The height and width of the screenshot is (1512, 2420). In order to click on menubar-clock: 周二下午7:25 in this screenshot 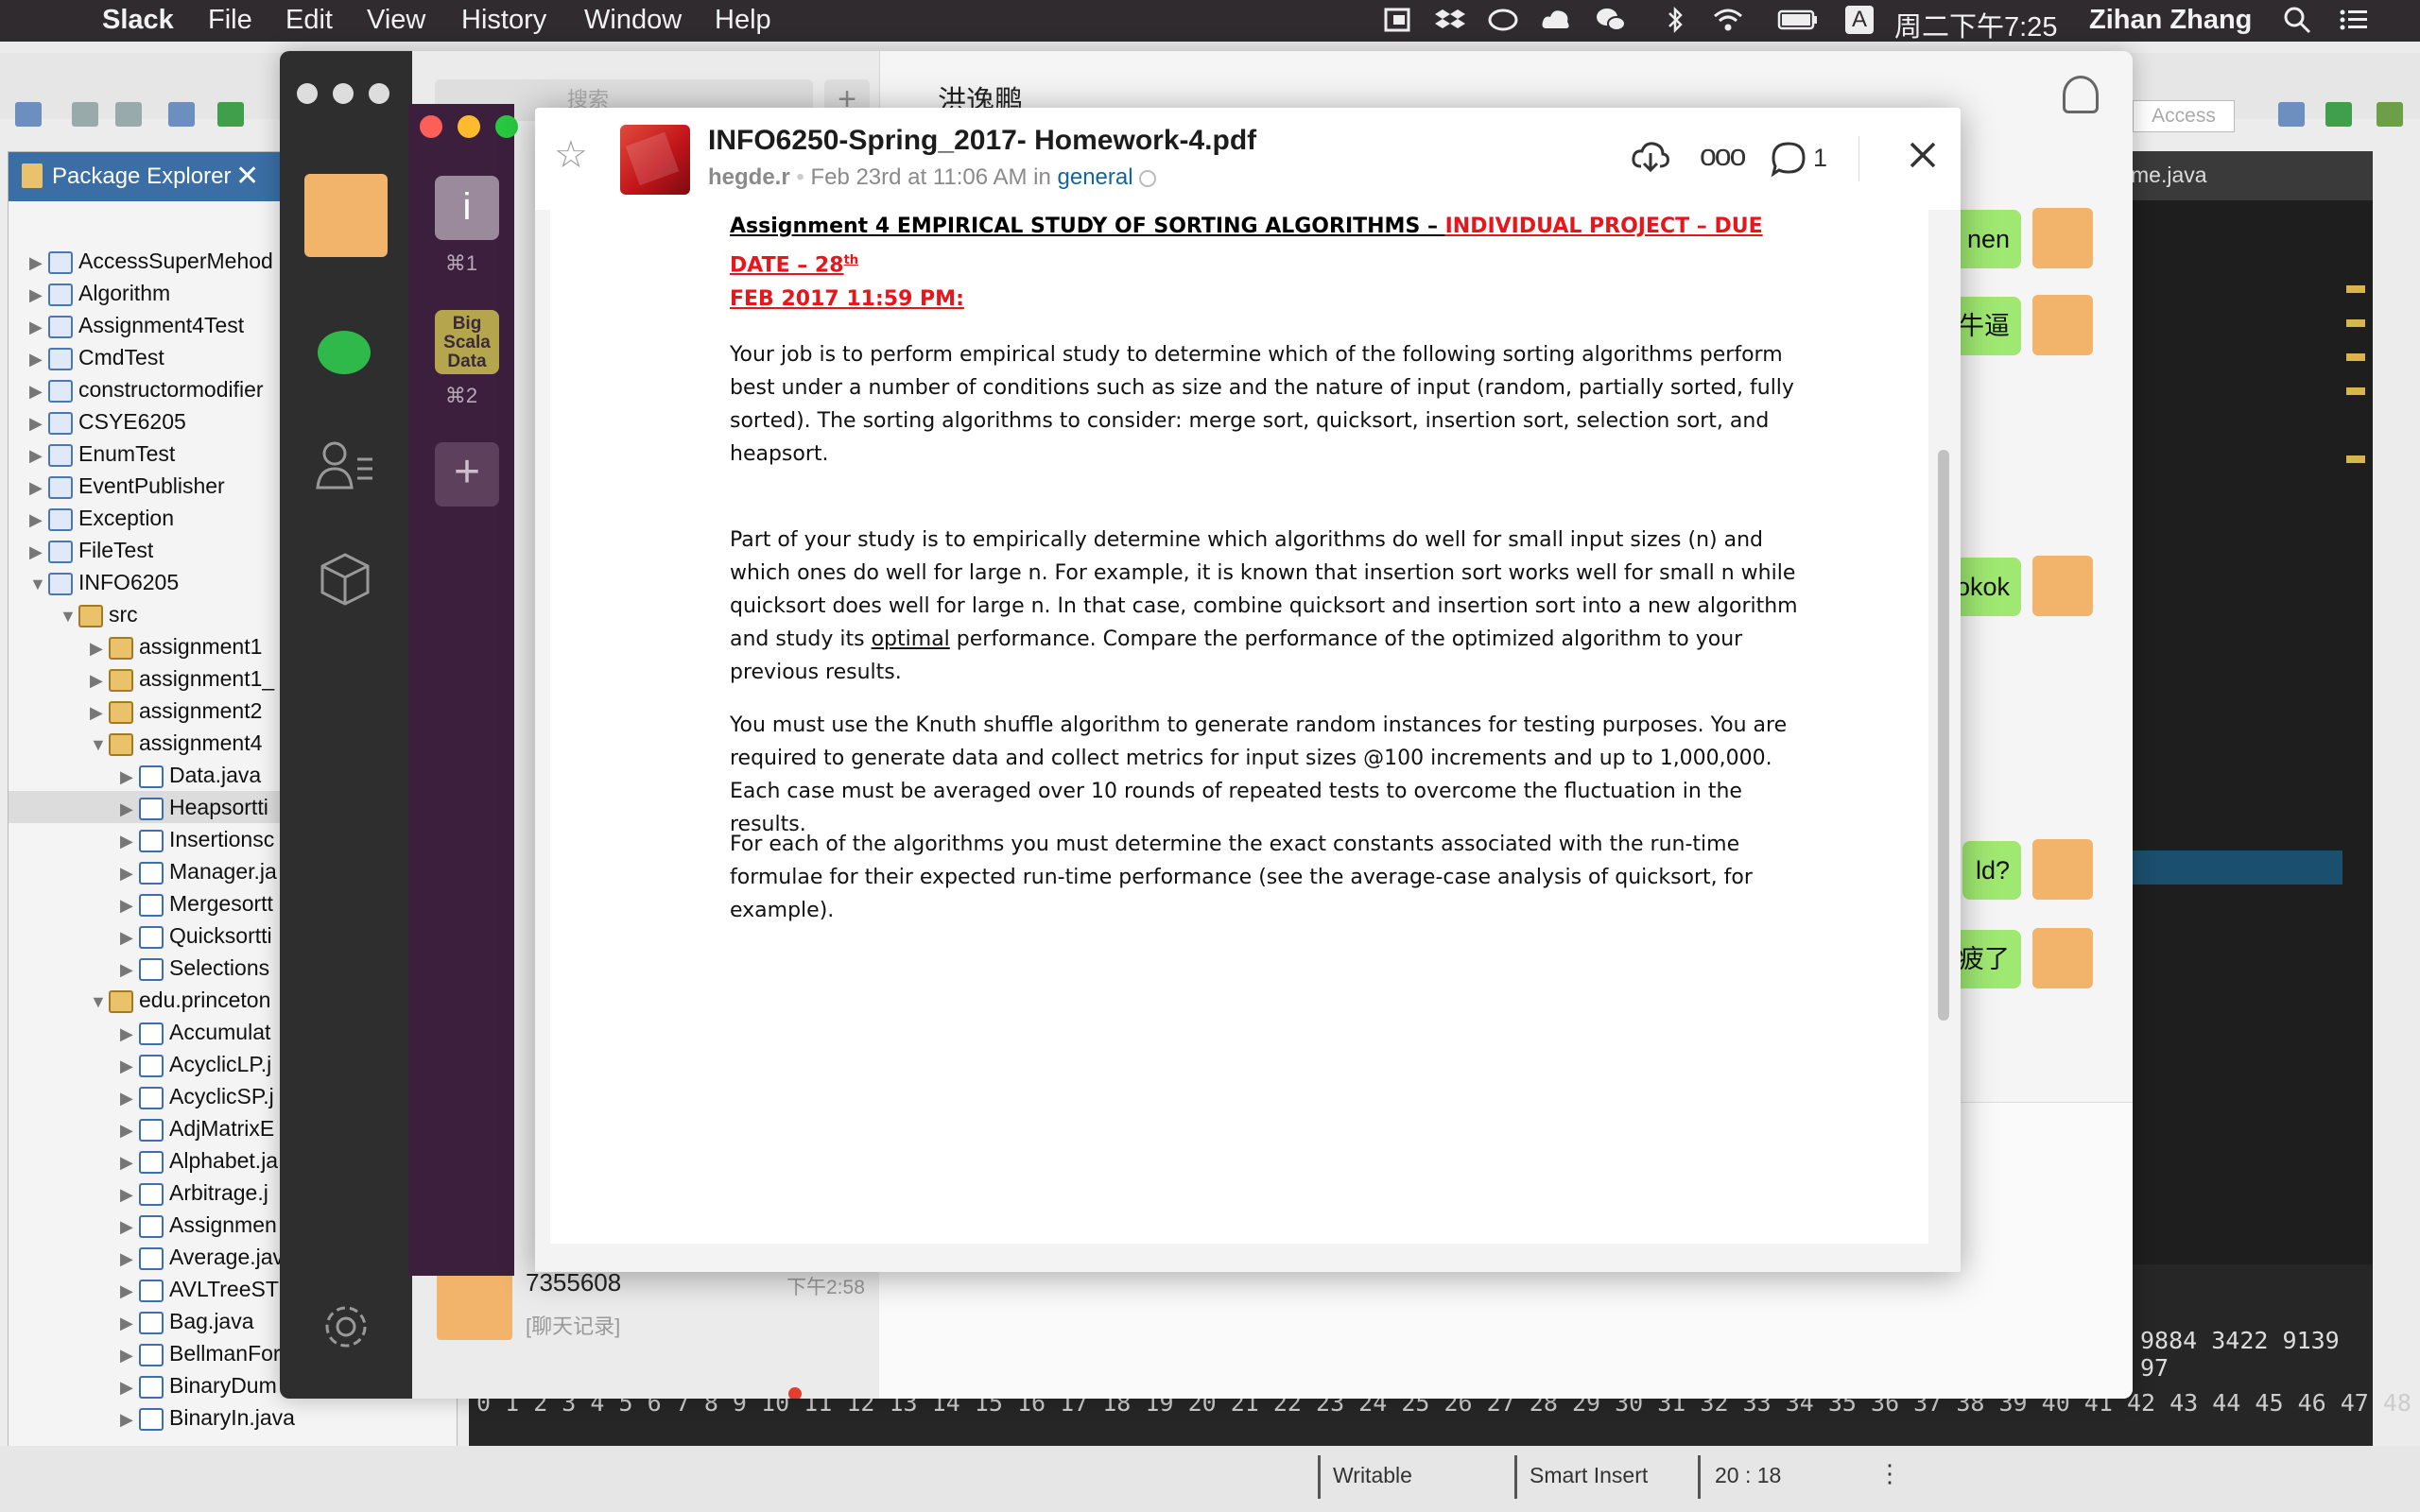, I will do `click(1975, 24)`.